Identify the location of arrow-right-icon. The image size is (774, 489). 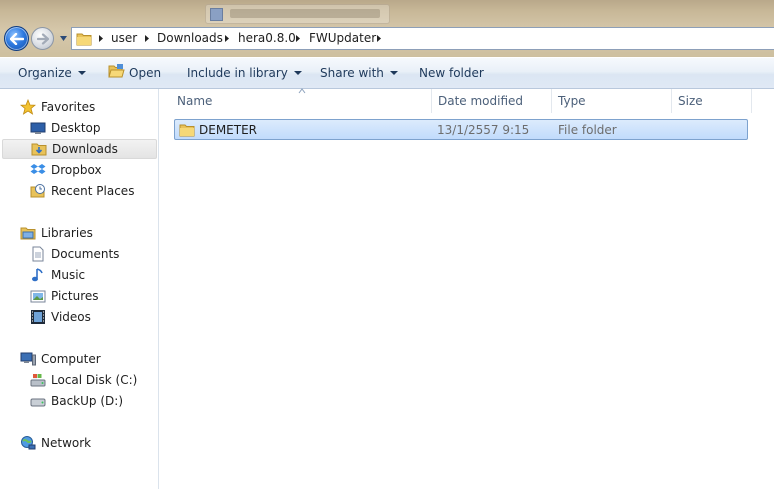
(42, 38).